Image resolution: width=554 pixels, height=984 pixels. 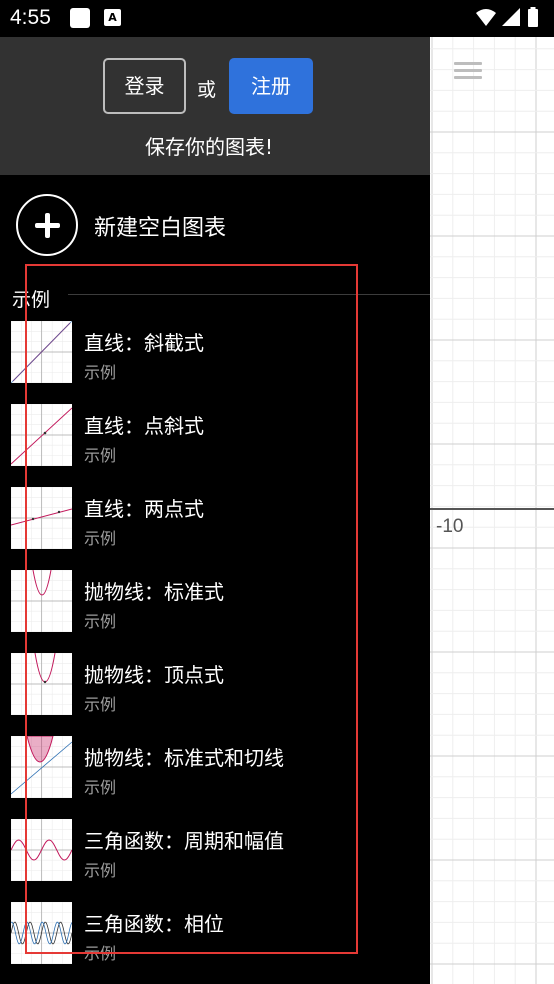 I want to click on hamburger-menu-icon, so click(x=468, y=73).